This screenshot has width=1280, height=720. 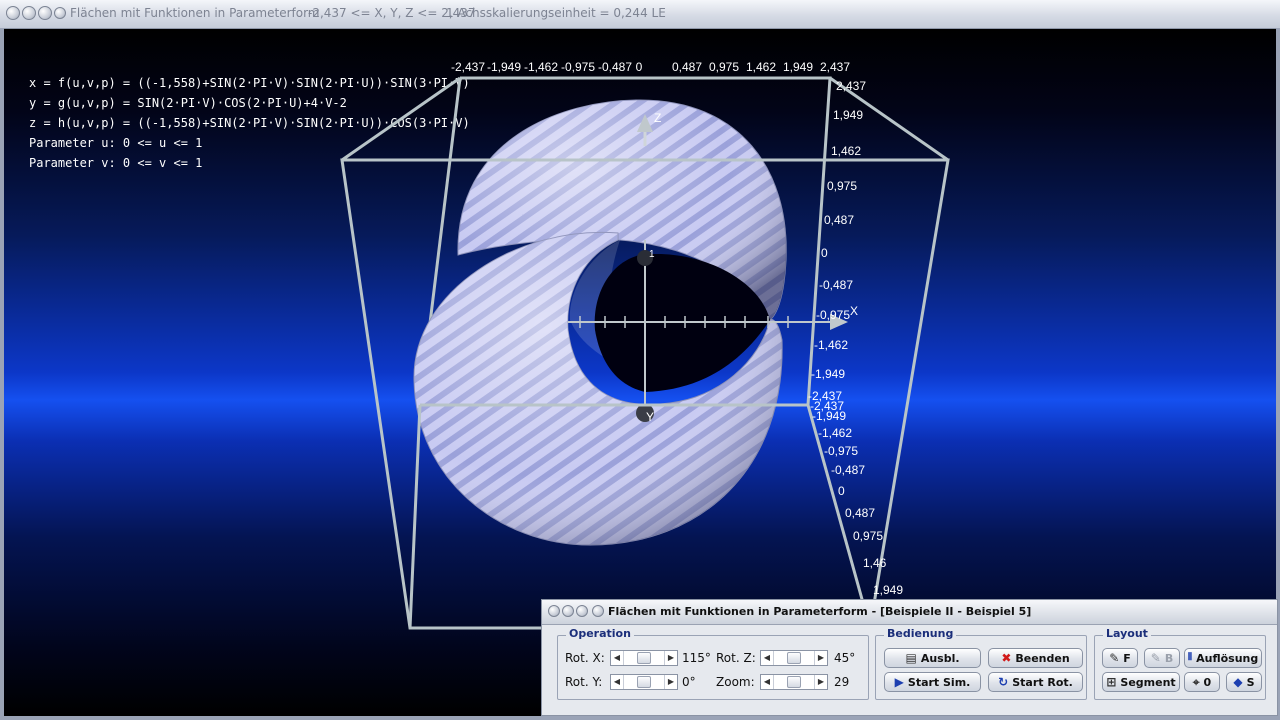 I want to click on zoom-slider: ◀ ▶, so click(x=794, y=682).